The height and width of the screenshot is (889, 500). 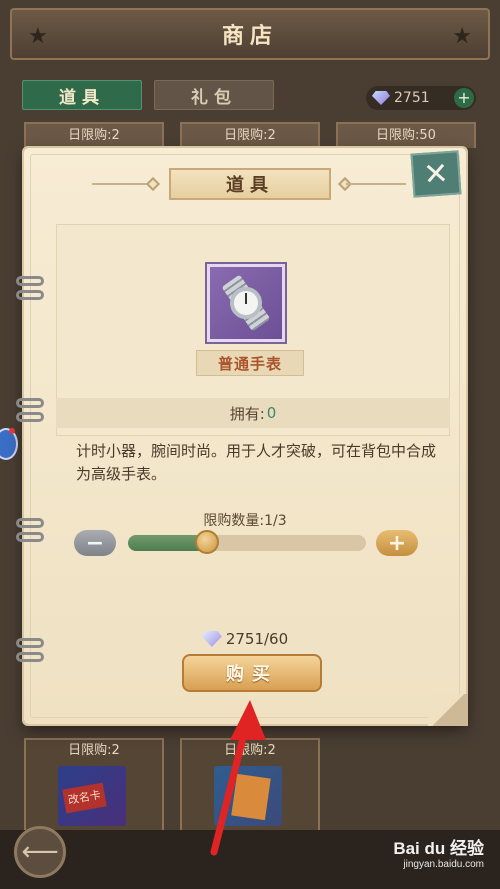 I want to click on watermark: Bai du 经验 jingyan.baidu.com, so click(x=438, y=852).